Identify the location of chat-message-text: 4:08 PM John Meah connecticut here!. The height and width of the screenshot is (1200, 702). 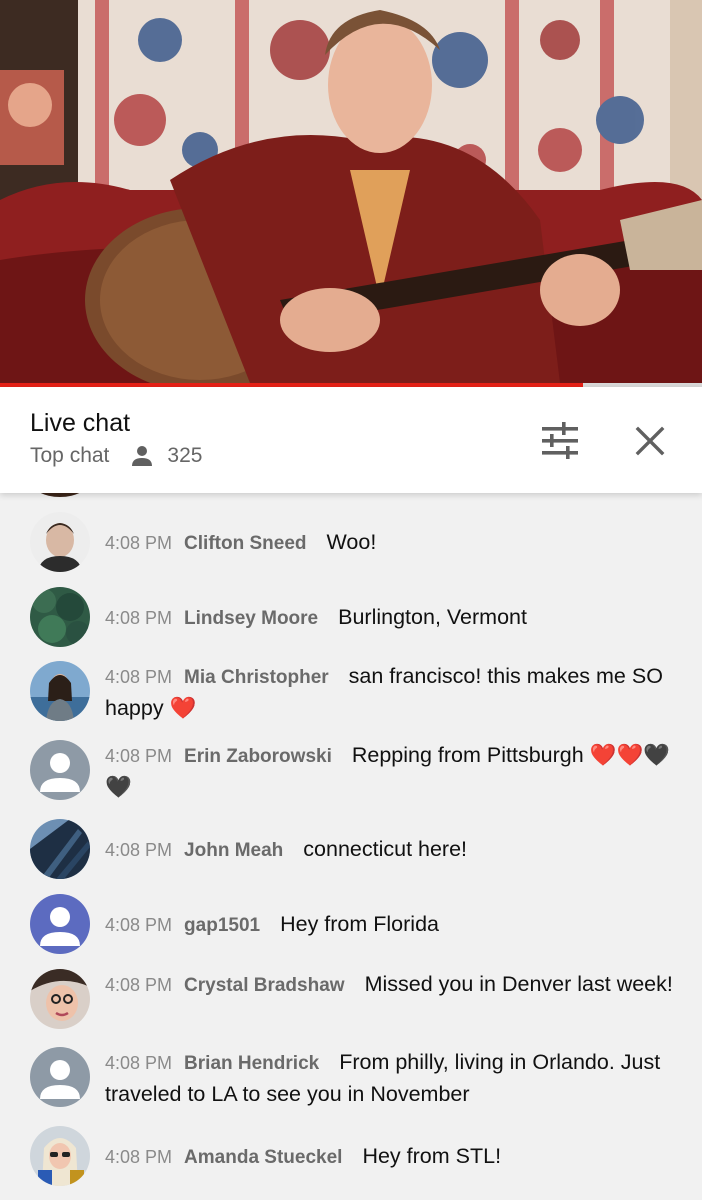
(390, 850).